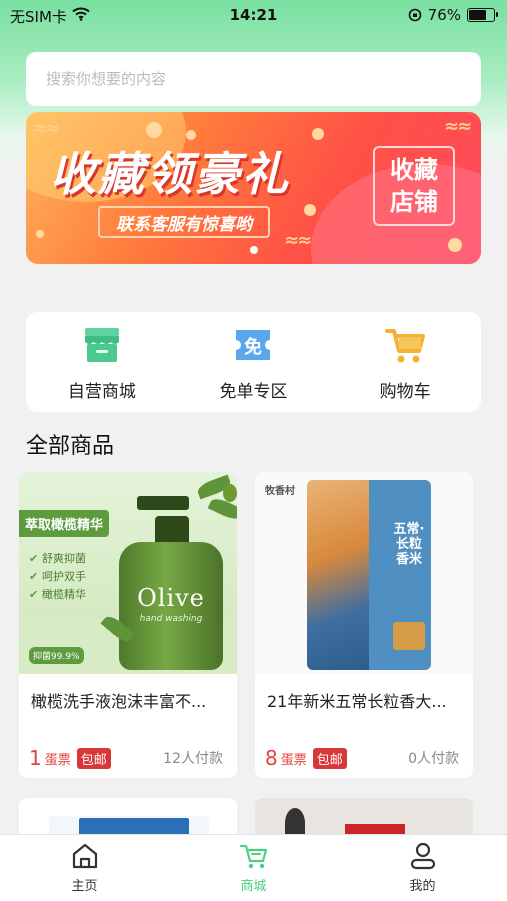 Image resolution: width=507 pixels, height=901 pixels. I want to click on tab-mall: 商城, so click(254, 868).